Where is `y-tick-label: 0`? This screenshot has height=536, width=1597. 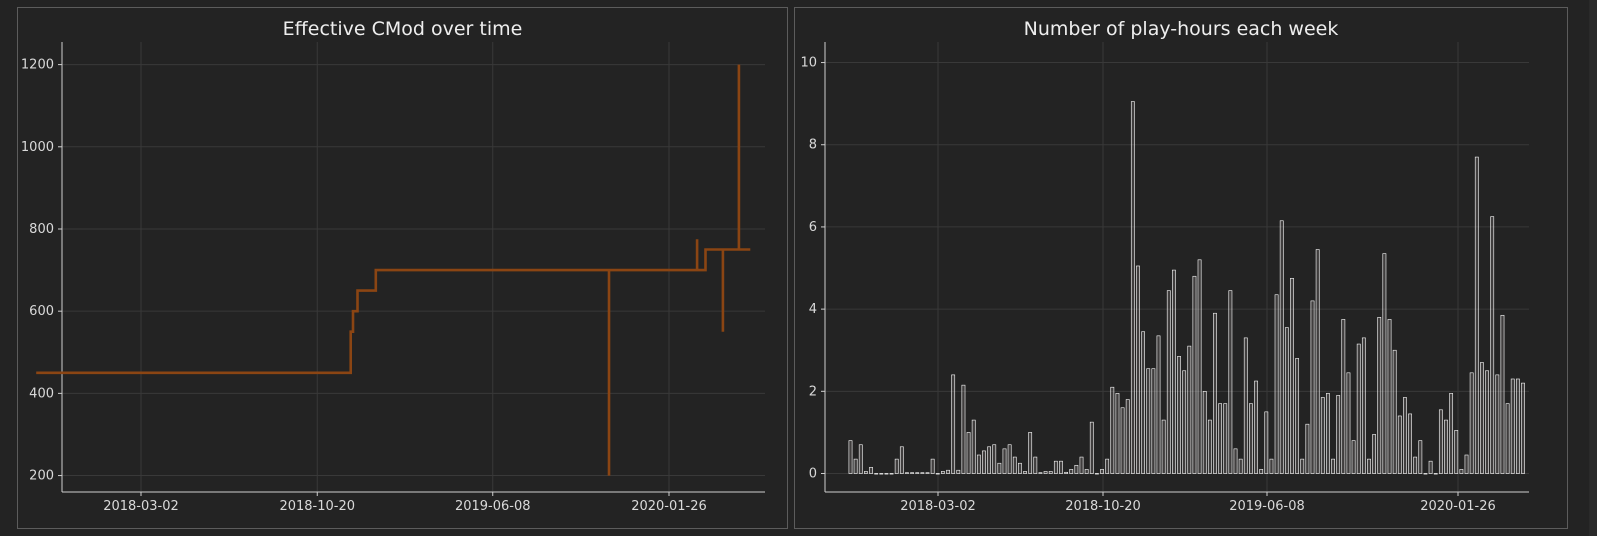 y-tick-label: 0 is located at coordinates (813, 474).